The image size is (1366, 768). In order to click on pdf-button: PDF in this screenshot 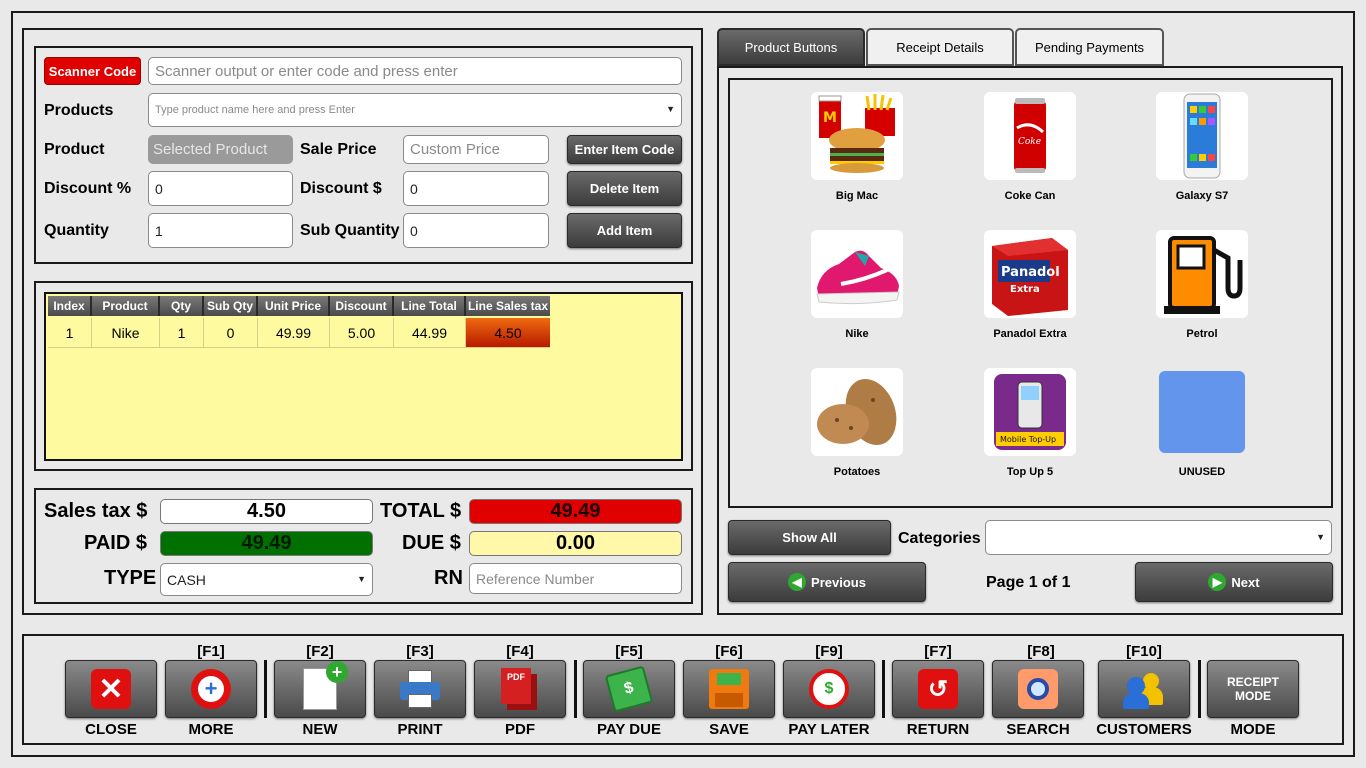, I will do `click(520, 689)`.